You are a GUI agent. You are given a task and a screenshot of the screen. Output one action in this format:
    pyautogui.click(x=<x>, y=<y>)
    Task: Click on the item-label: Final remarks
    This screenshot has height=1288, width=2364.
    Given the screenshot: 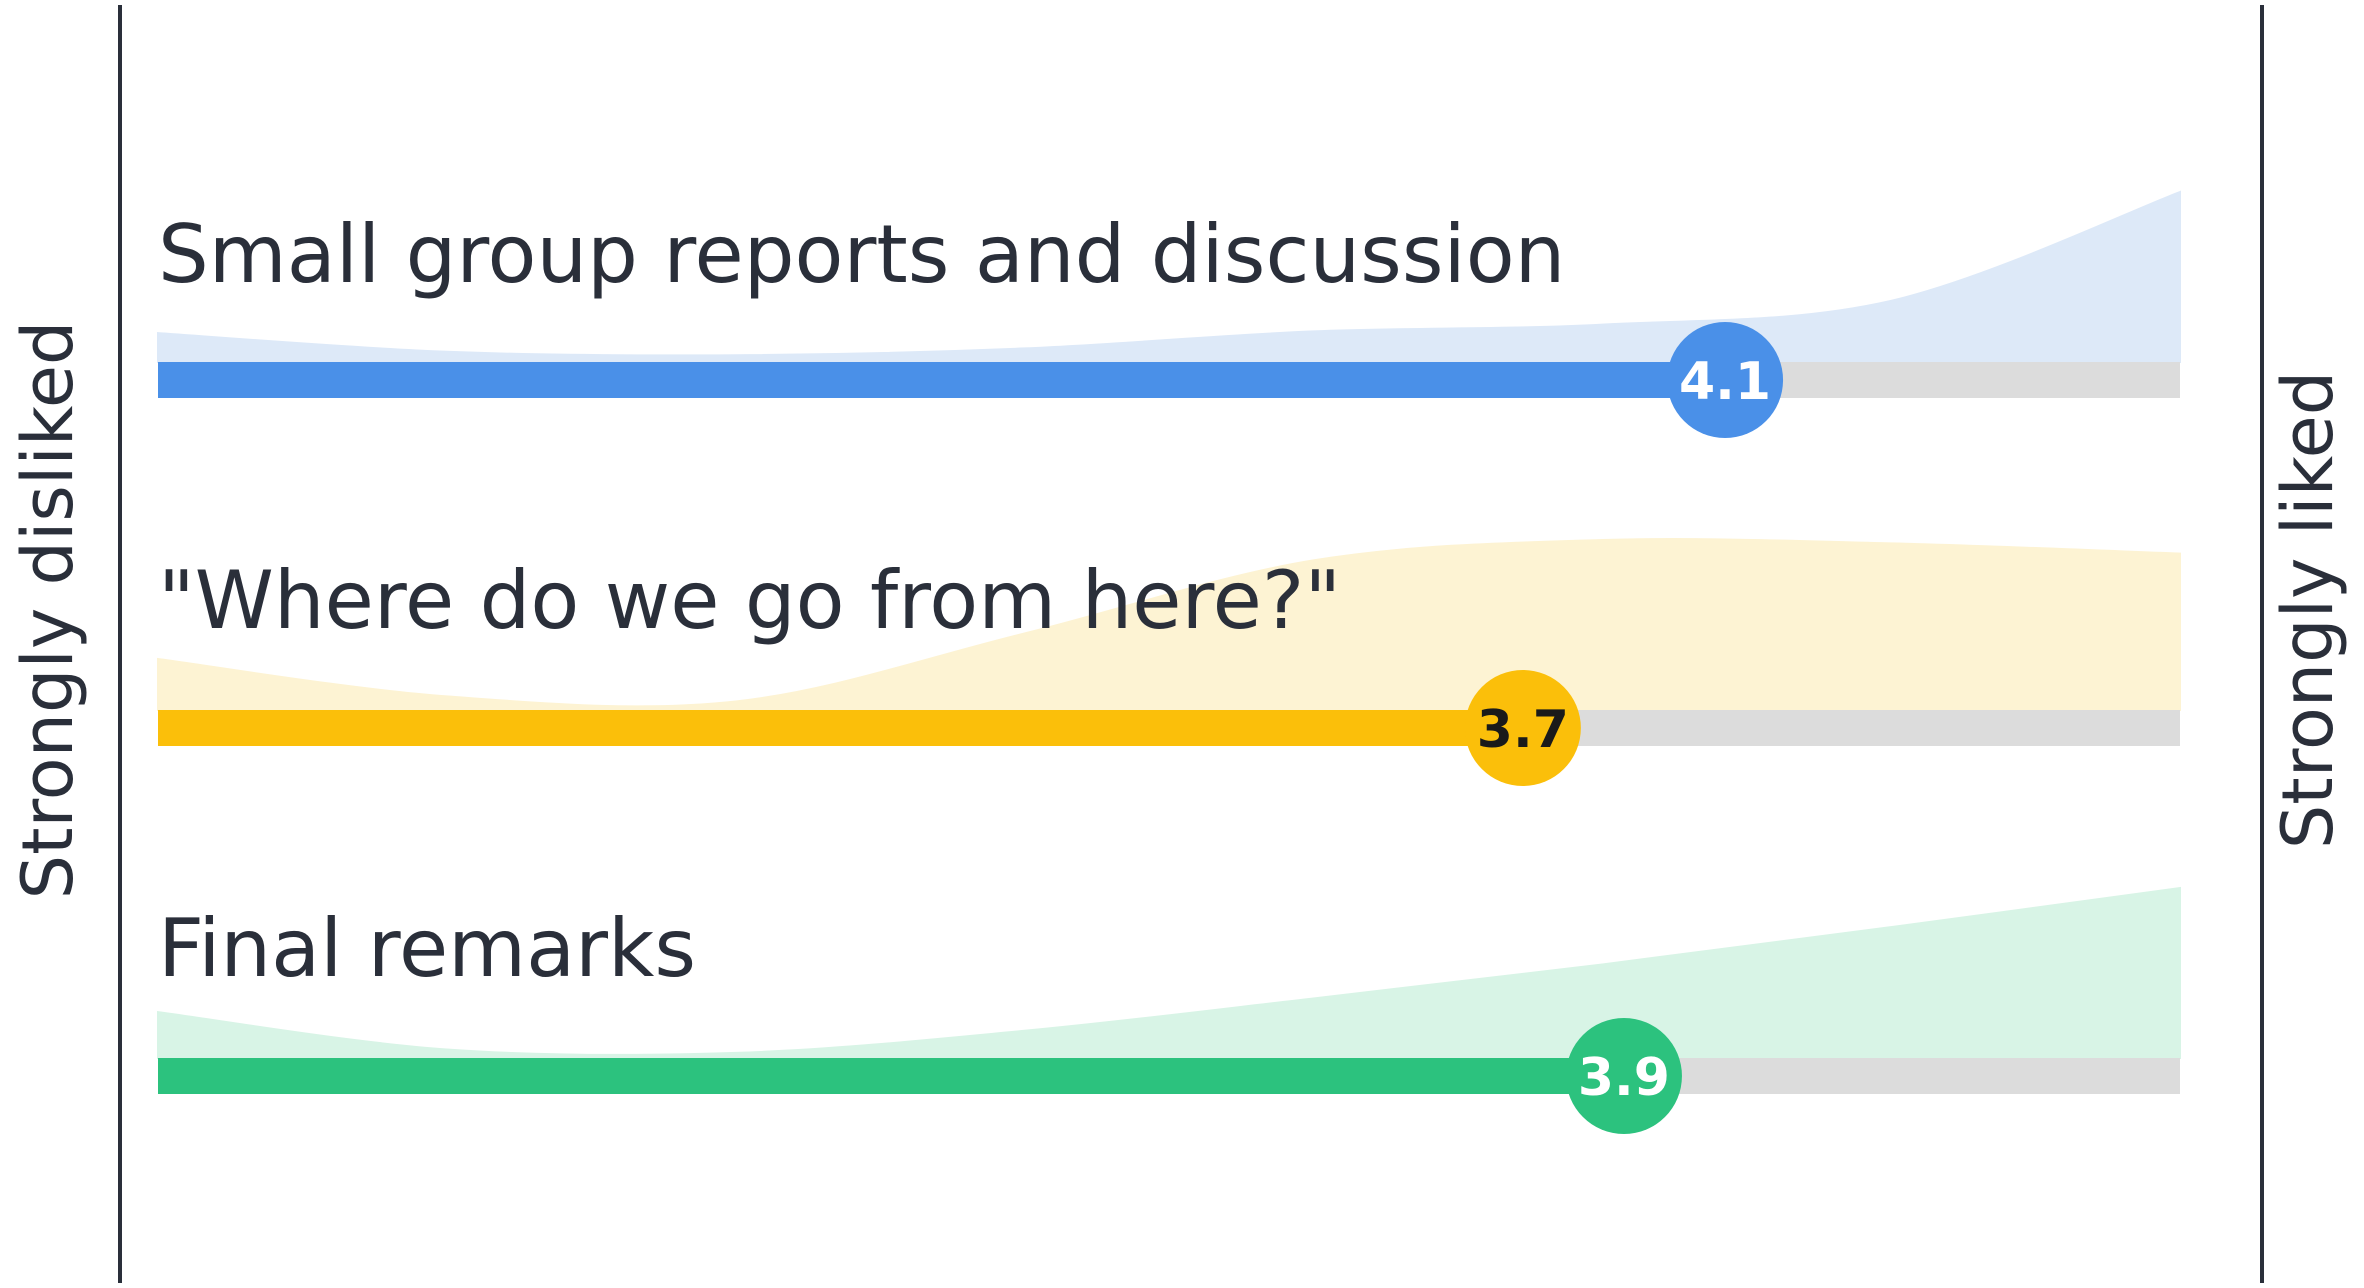 What is the action you would take?
    pyautogui.click(x=427, y=948)
    